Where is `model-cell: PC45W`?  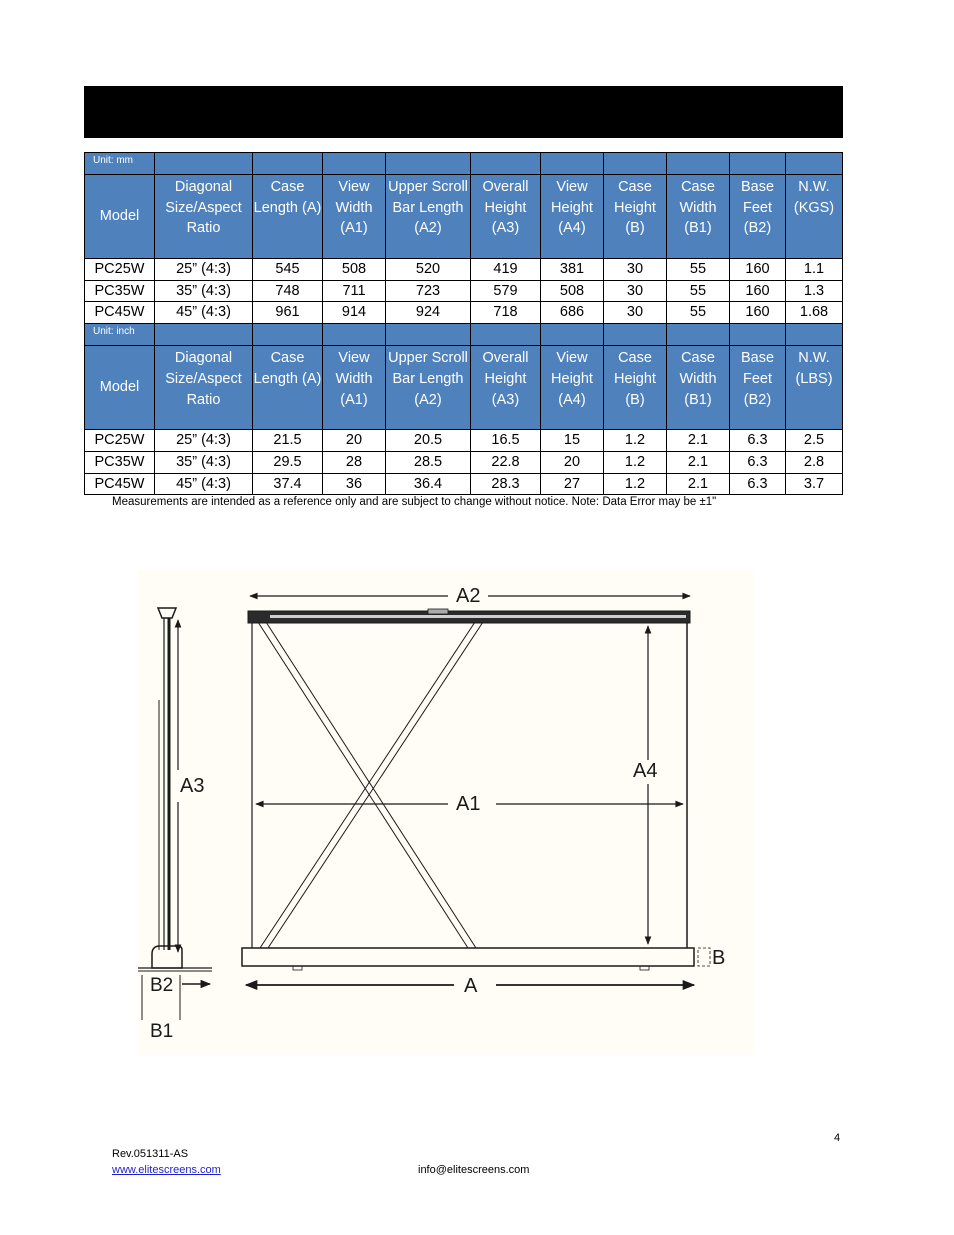
model-cell: PC45W is located at coordinates (119, 313).